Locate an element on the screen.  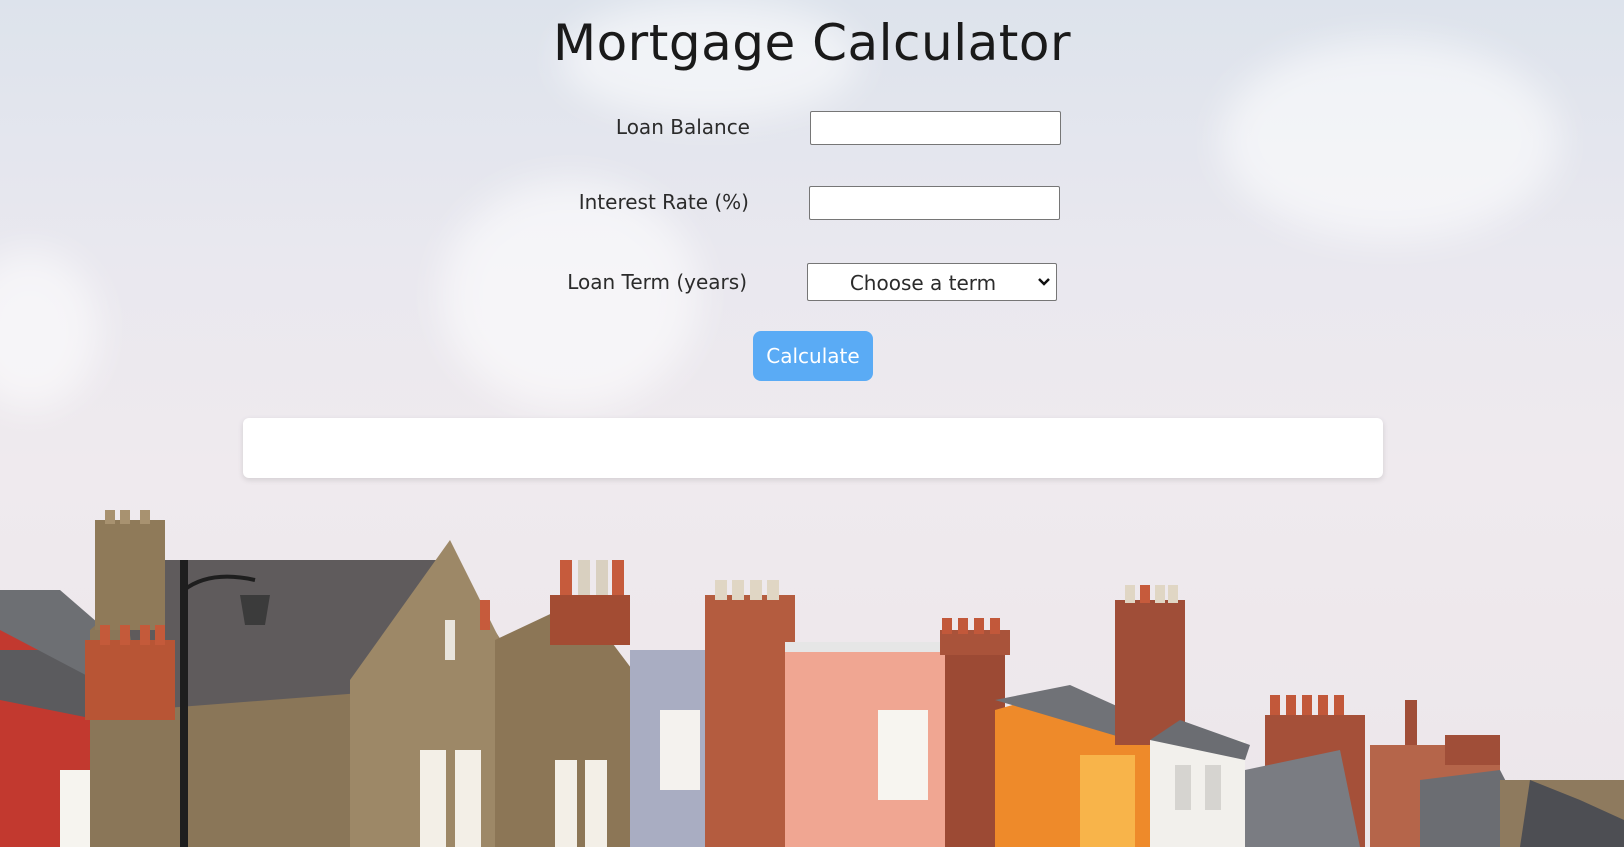
chevron-down-icon is located at coordinates (1044, 282).